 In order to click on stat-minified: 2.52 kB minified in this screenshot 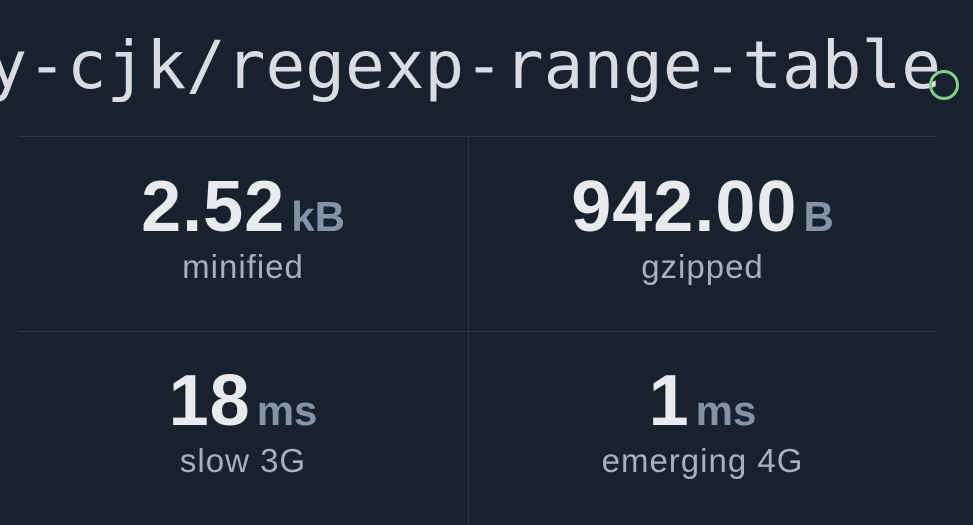, I will do `click(243, 227)`.